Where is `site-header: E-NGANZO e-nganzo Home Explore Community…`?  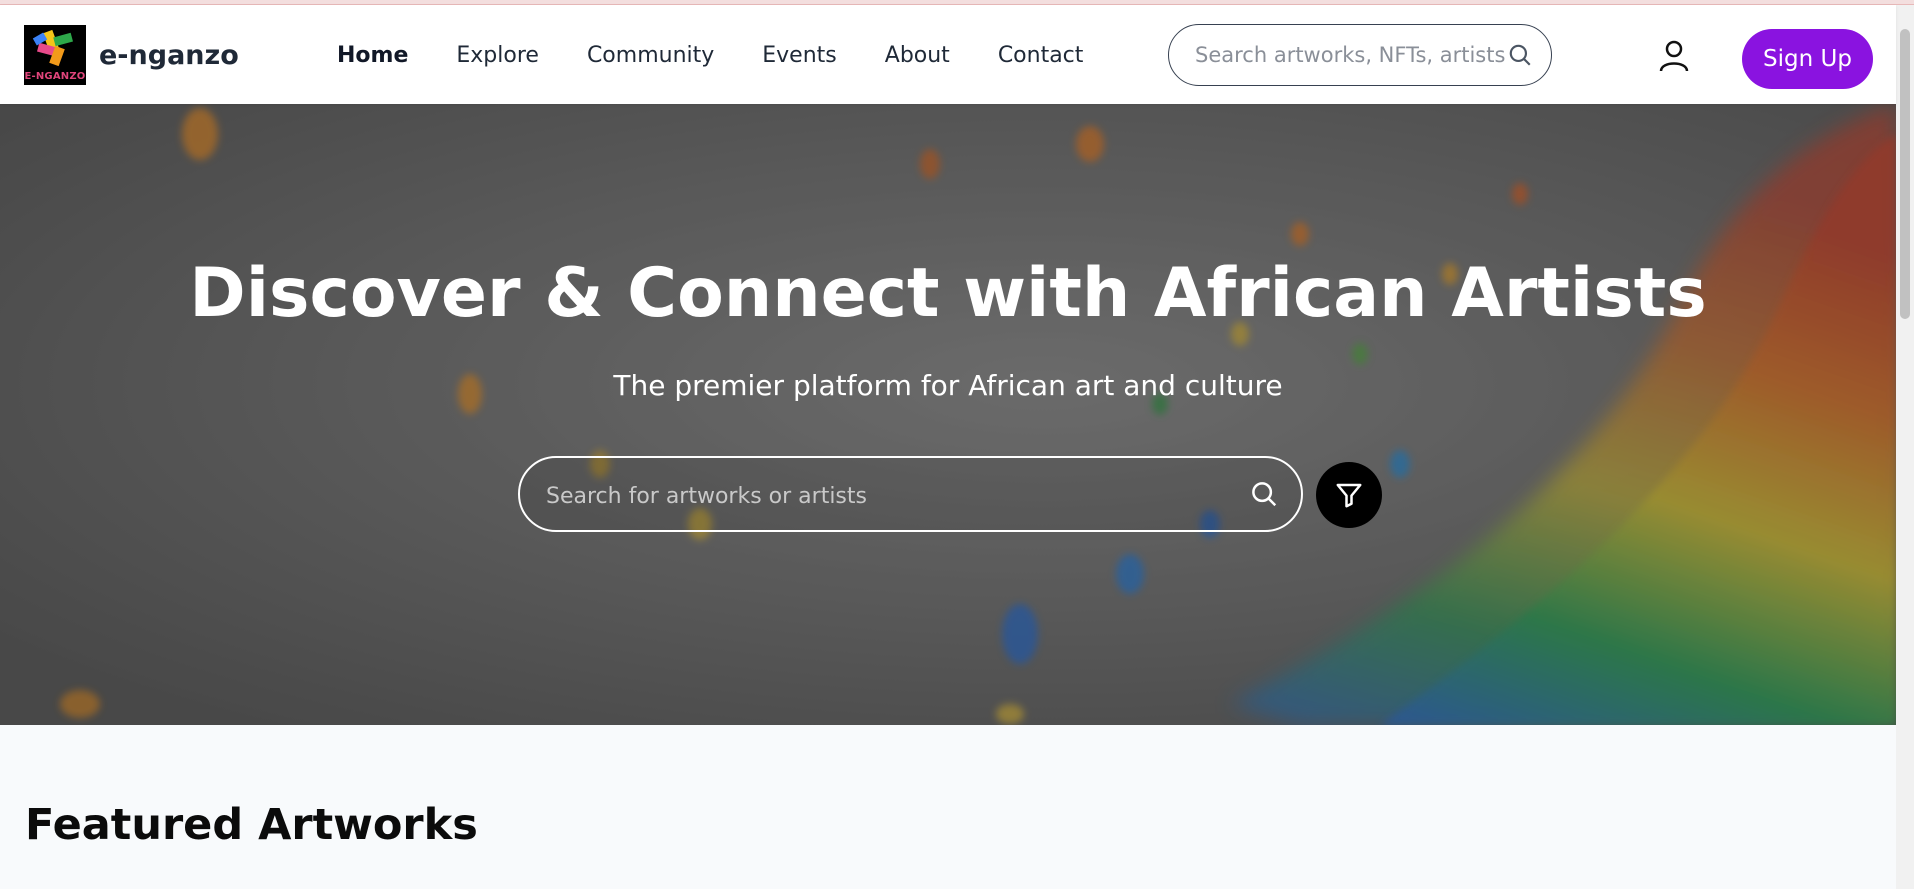 site-header: E-NGANZO e-nganzo Home Explore Community… is located at coordinates (948, 54).